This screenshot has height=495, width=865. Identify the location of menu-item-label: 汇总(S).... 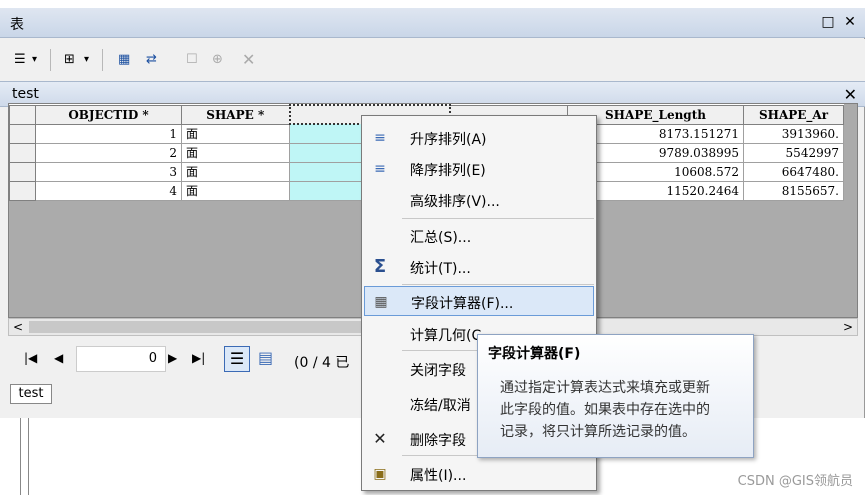
(441, 238).